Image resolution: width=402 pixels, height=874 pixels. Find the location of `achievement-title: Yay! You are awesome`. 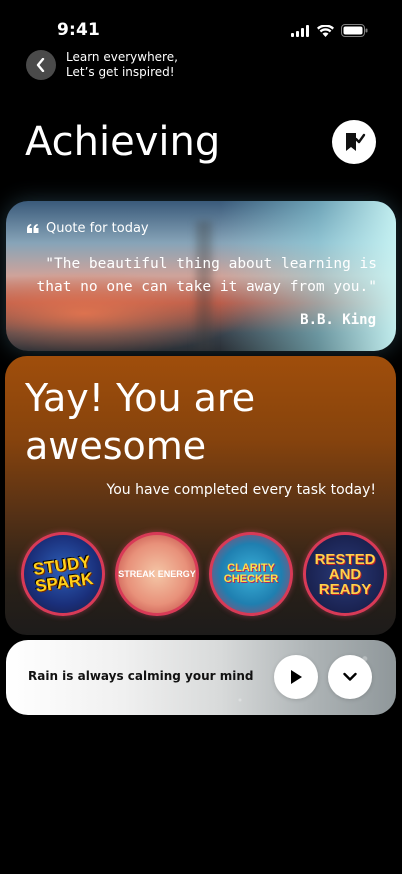

achievement-title: Yay! You are awesome is located at coordinates (140, 422).